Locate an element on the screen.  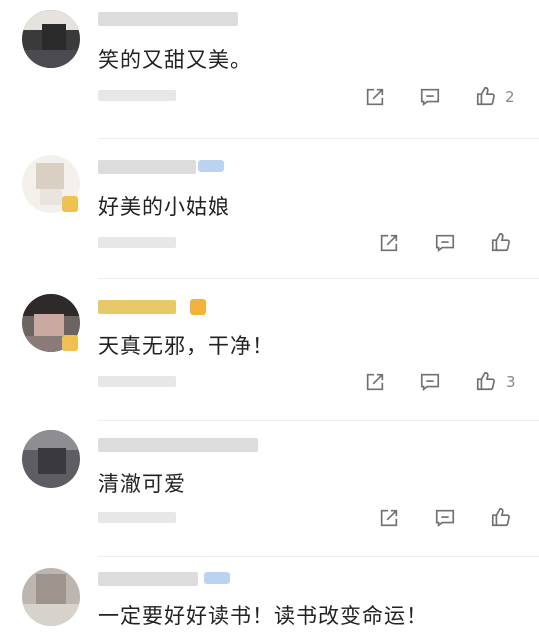
comment-text: 清澈可爱 is located at coordinates (142, 484).